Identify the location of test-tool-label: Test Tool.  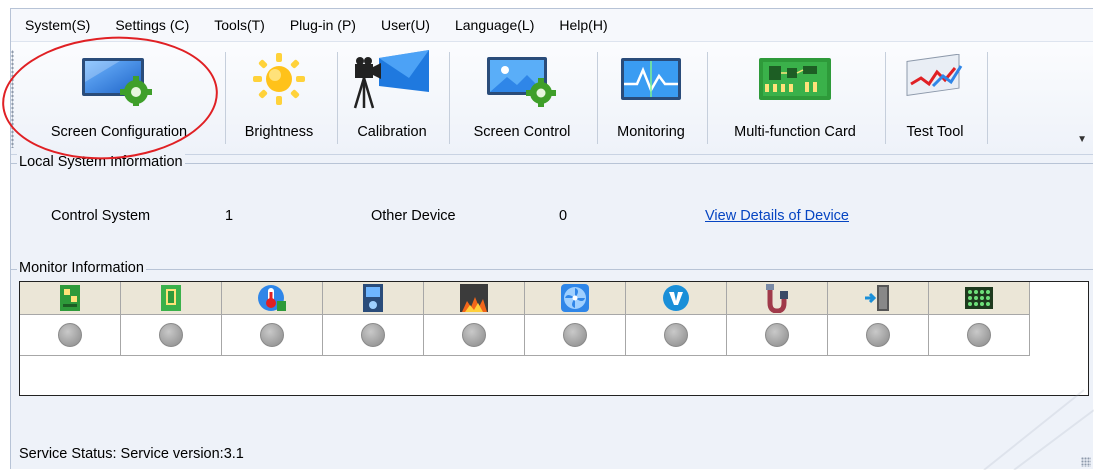
(935, 132).